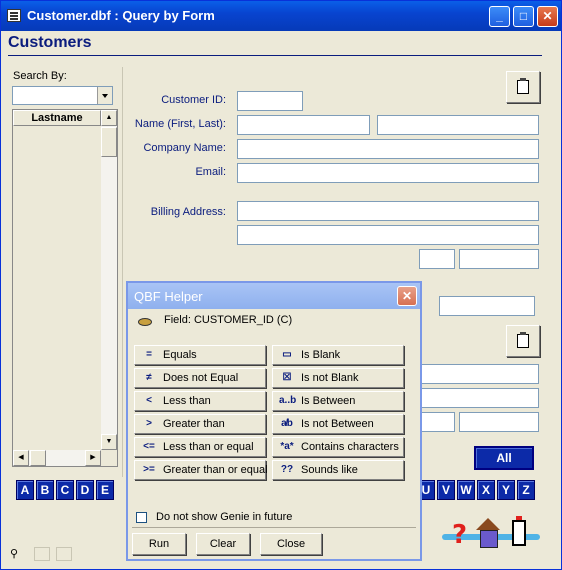  Describe the element at coordinates (215, 470) in the screenshot. I see `greater-than-or-equal-label: Greater than or equal` at that location.